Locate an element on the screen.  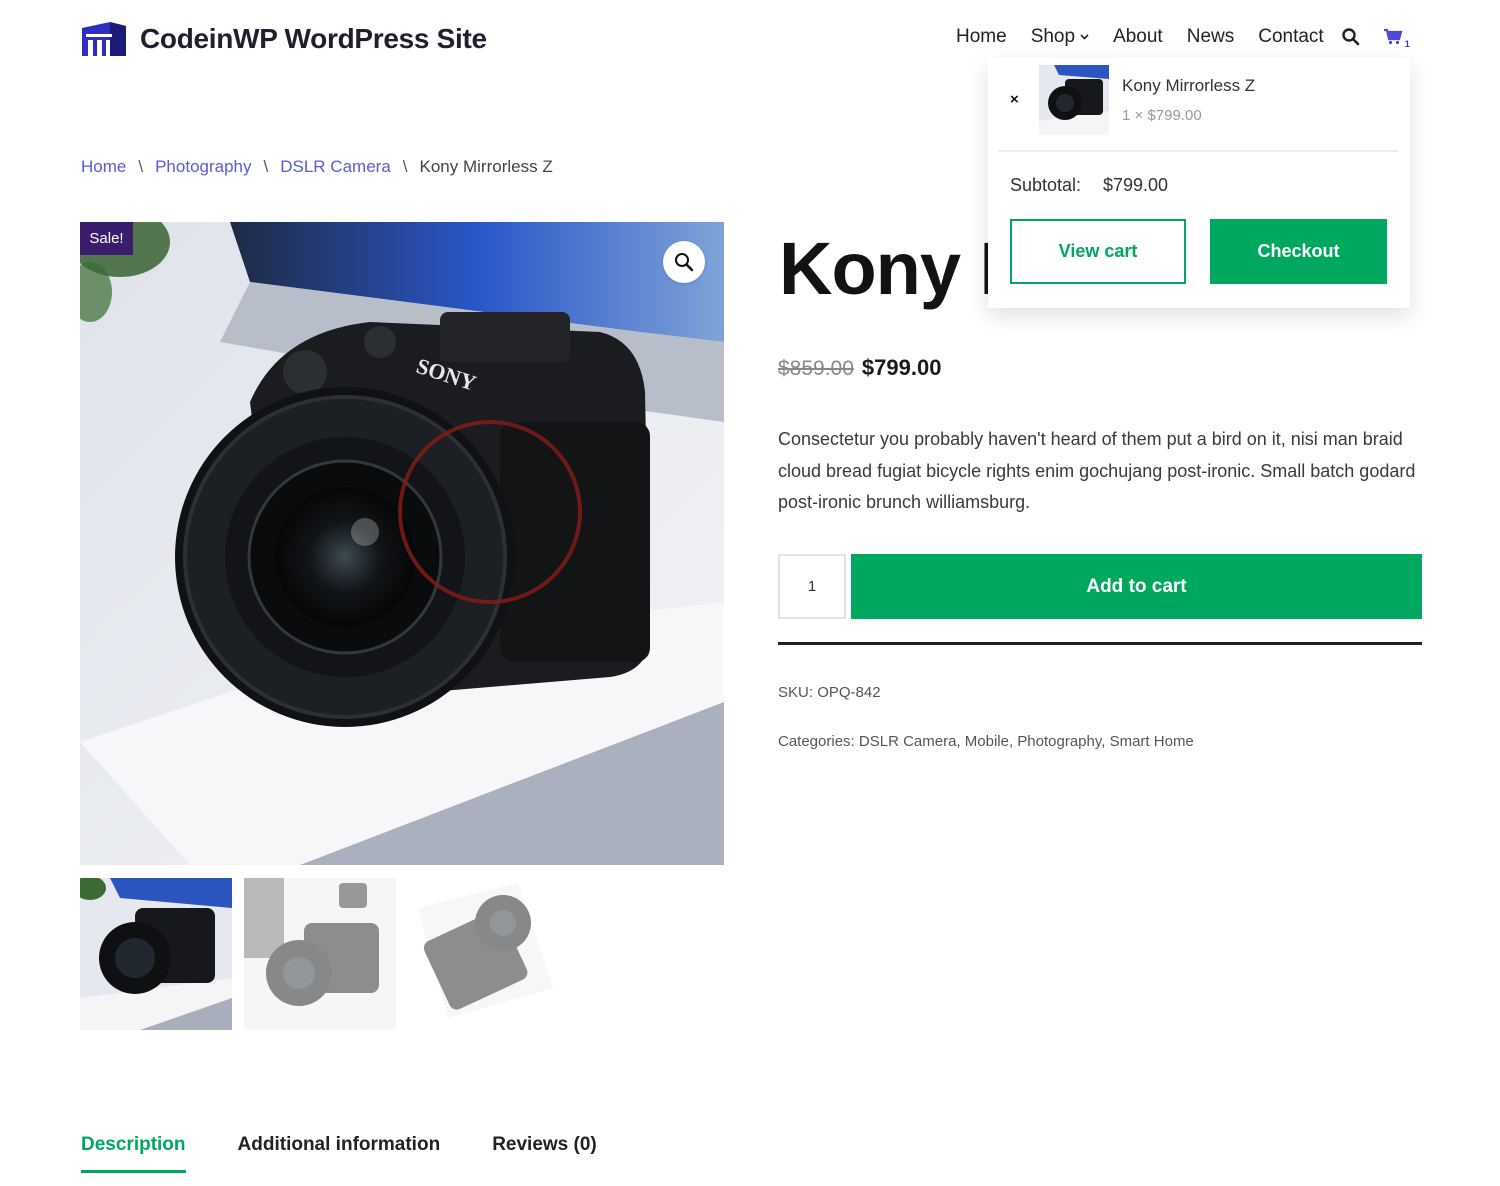
regular-price: $859.00 is located at coordinates (816, 368).